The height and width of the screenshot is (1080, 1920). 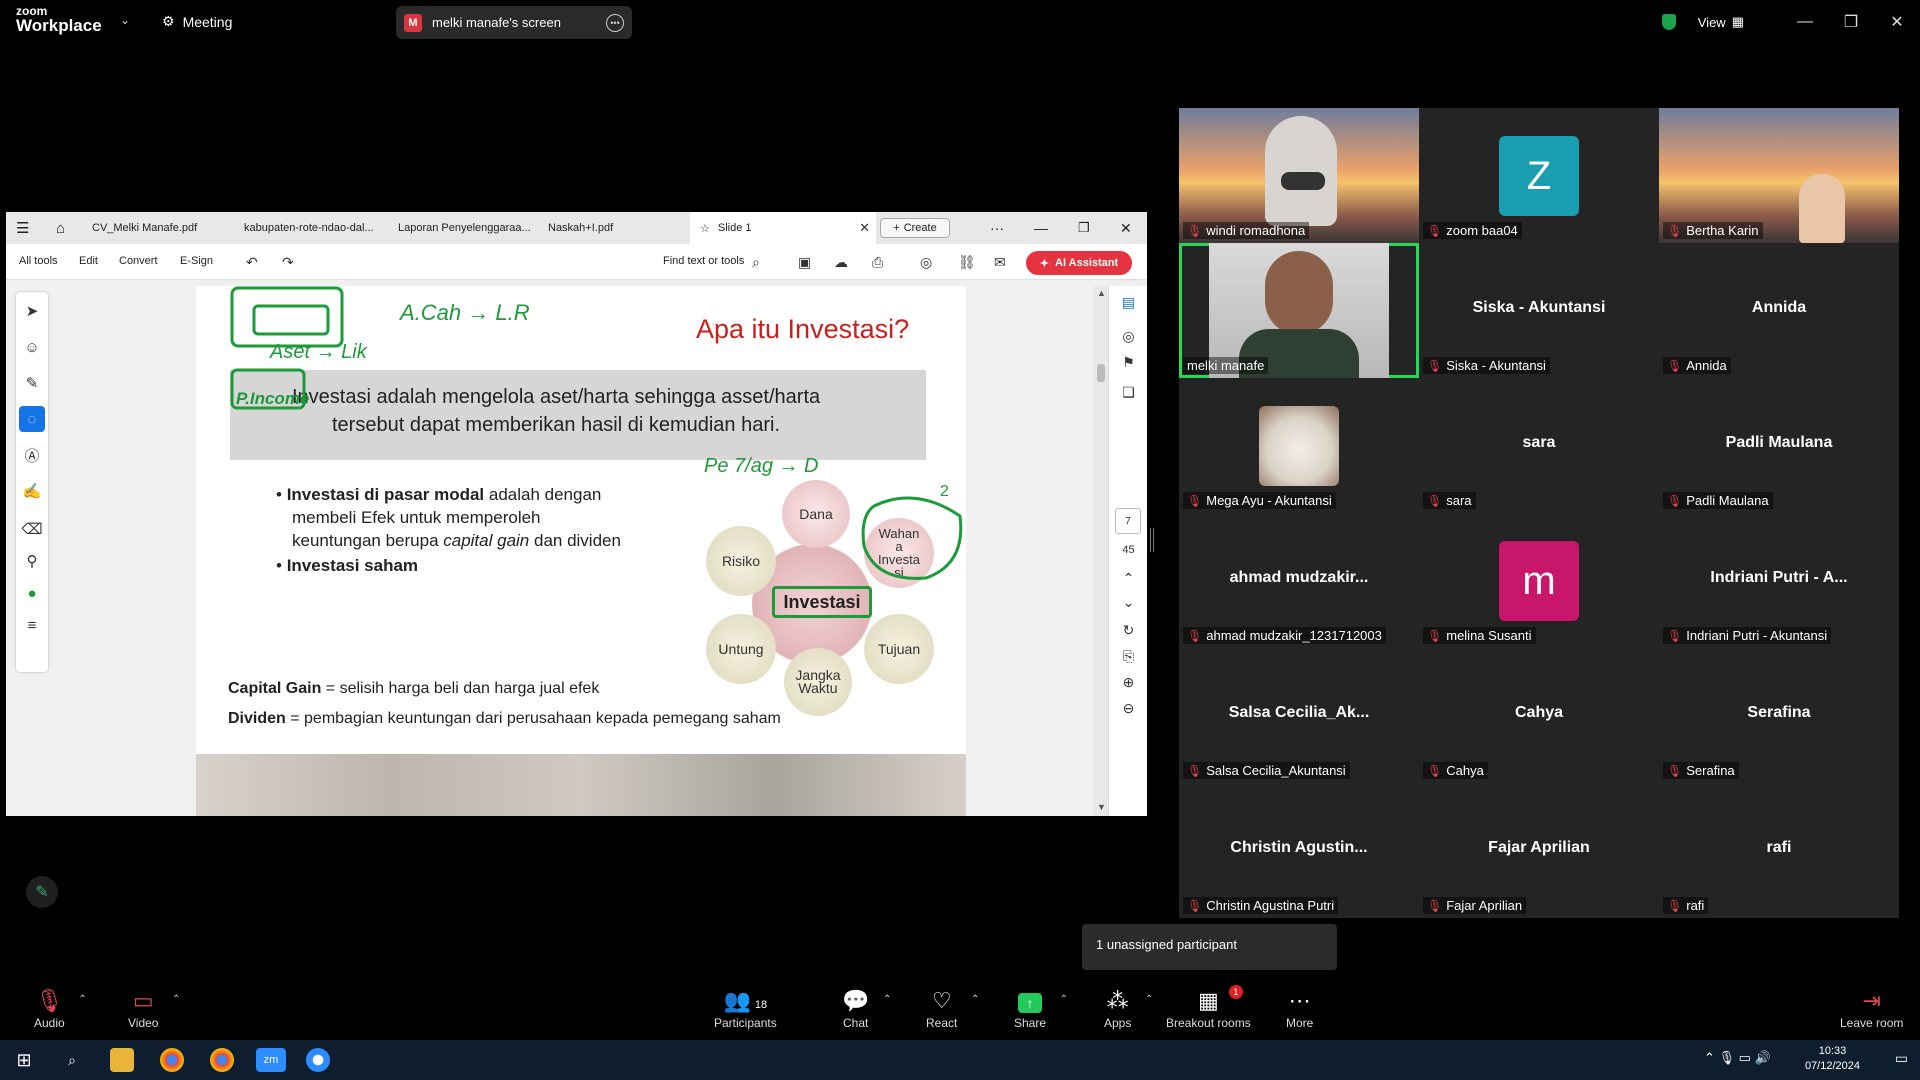 What do you see at coordinates (514, 22) in the screenshot?
I see `screen-share-indicator: M melki manafe's screen •••` at bounding box center [514, 22].